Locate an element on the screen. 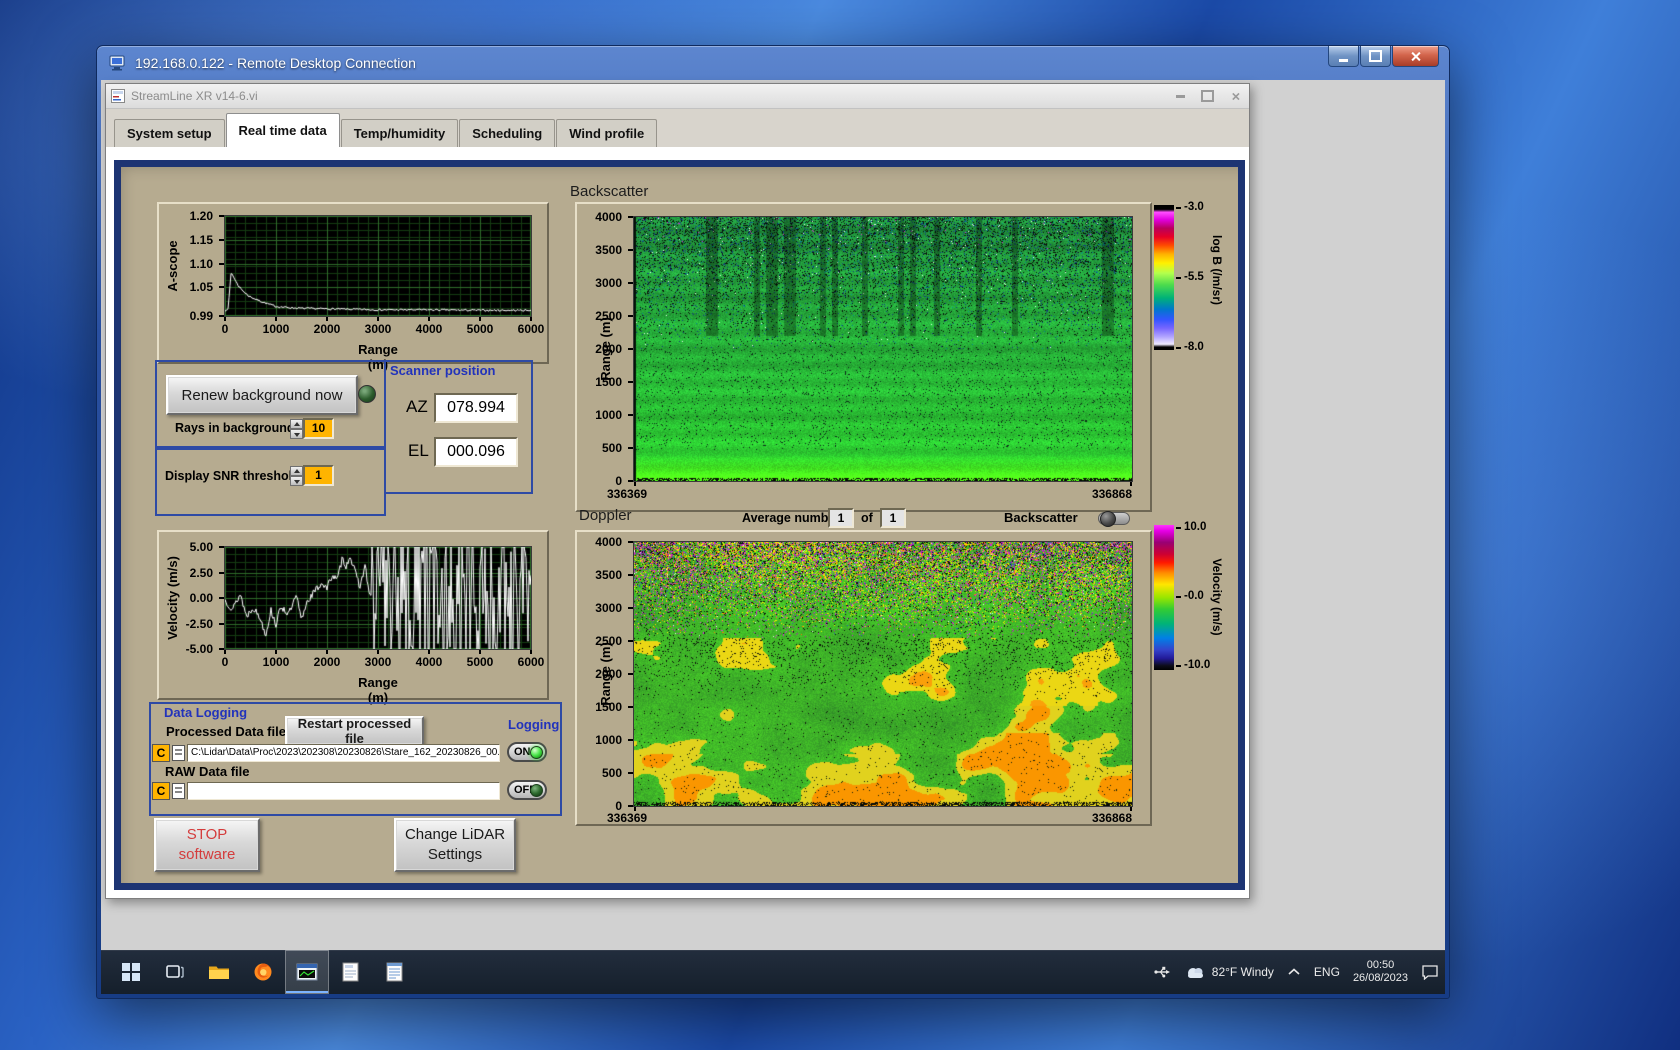  maximize-icon is located at coordinates (1207, 96).